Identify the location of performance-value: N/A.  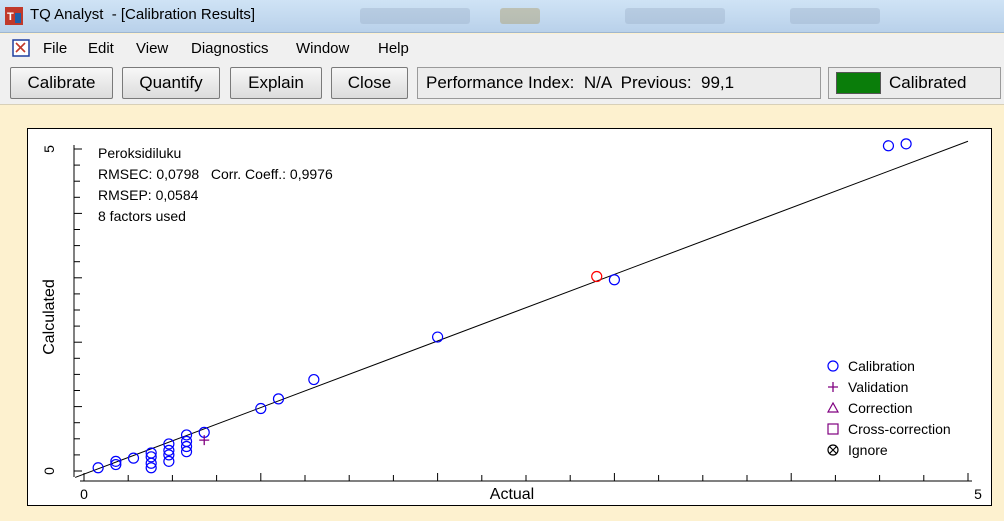
(597, 82).